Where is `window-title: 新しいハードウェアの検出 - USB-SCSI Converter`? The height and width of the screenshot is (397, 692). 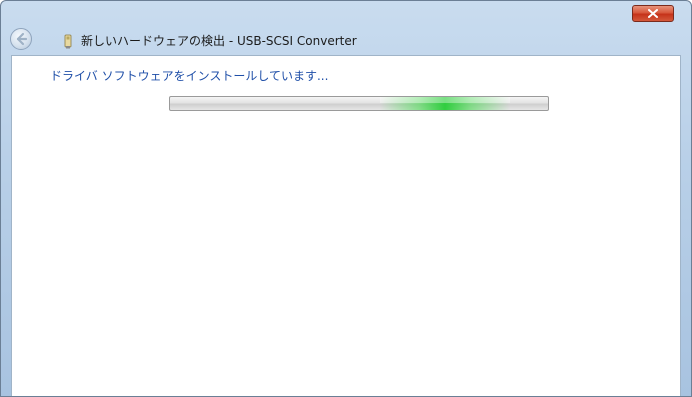
window-title: 新しいハードウェアの検出 - USB-SCSI Converter is located at coordinates (219, 41).